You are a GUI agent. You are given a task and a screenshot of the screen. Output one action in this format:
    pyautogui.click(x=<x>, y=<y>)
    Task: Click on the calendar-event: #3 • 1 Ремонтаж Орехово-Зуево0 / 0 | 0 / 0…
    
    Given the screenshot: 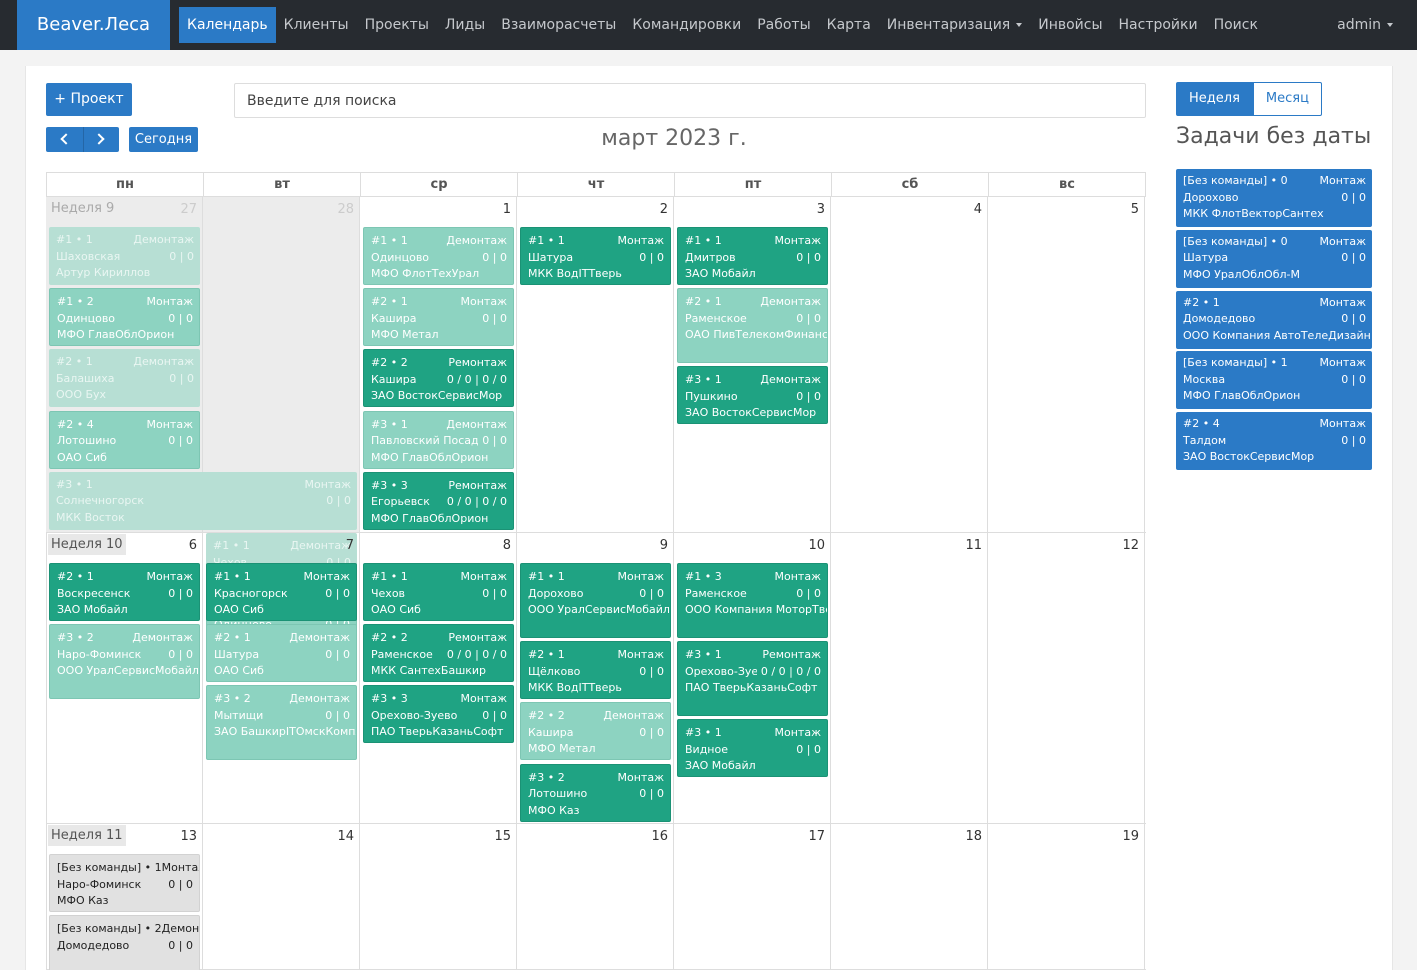 What is the action you would take?
    pyautogui.click(x=752, y=679)
    